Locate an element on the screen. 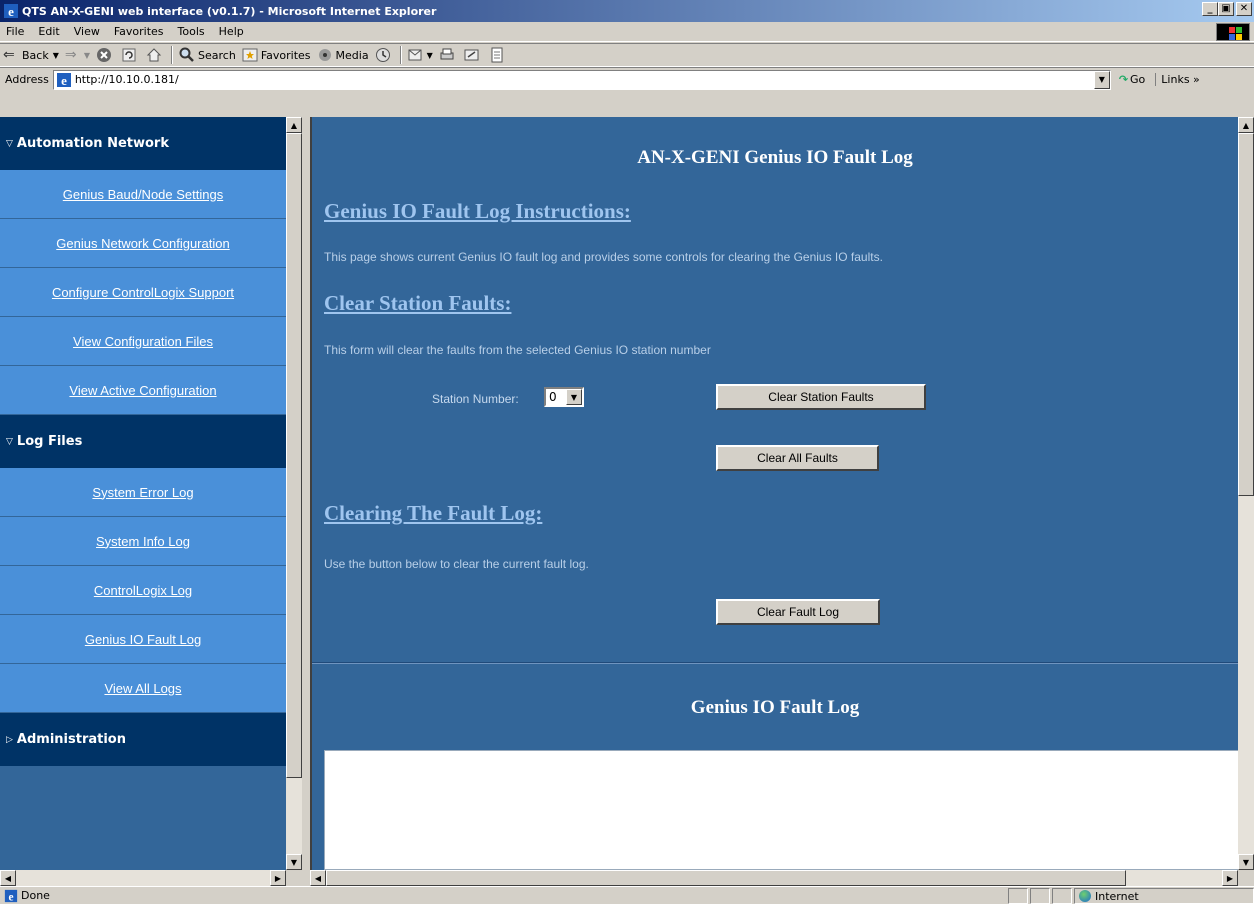 The image size is (1254, 904). menu-file: File is located at coordinates (15, 31).